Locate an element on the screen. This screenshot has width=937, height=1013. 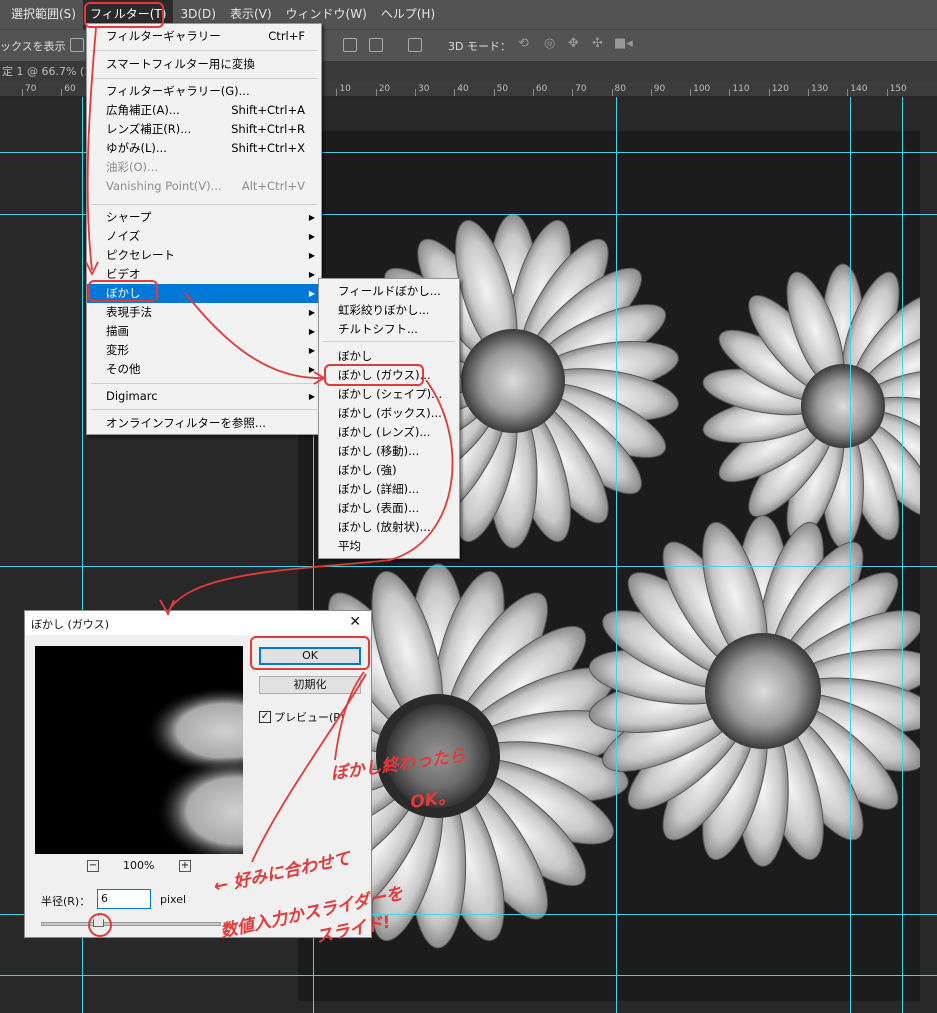
highlight-filter-menu is located at coordinates (124, 15).